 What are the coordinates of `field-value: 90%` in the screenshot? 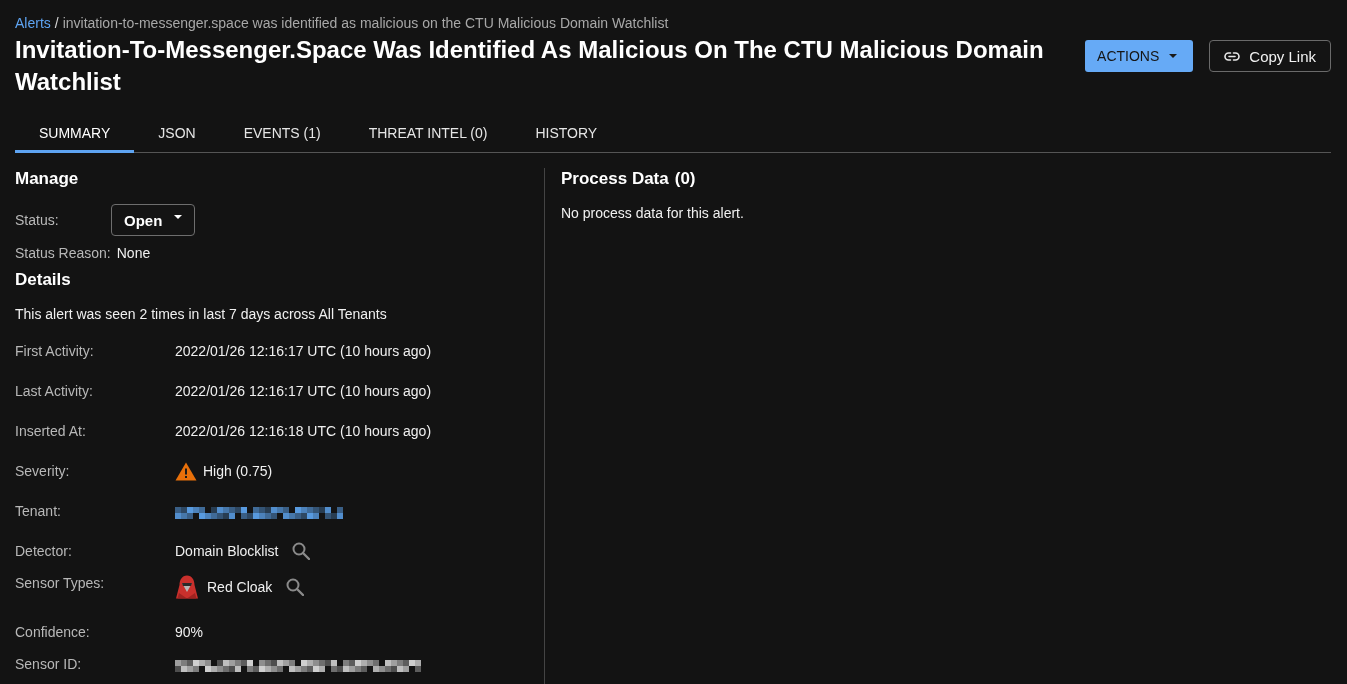 It's located at (189, 632).